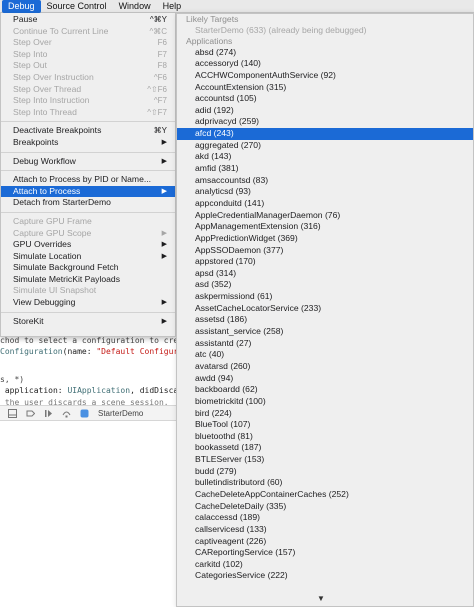 This screenshot has height=607, width=474. Describe the element at coordinates (135, 6) in the screenshot. I see `menubar-item: Window` at that location.